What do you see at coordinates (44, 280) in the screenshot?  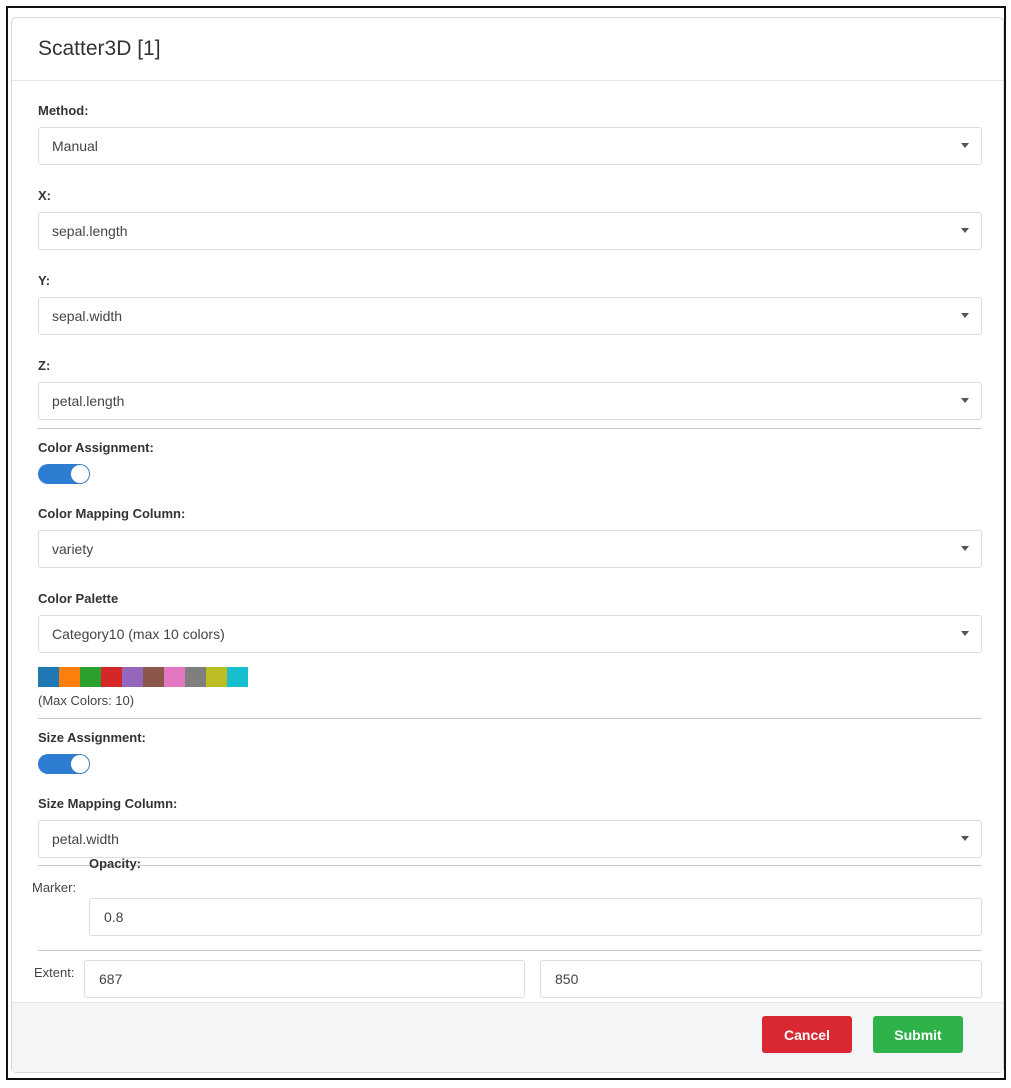 I see `y-label: Y:` at bounding box center [44, 280].